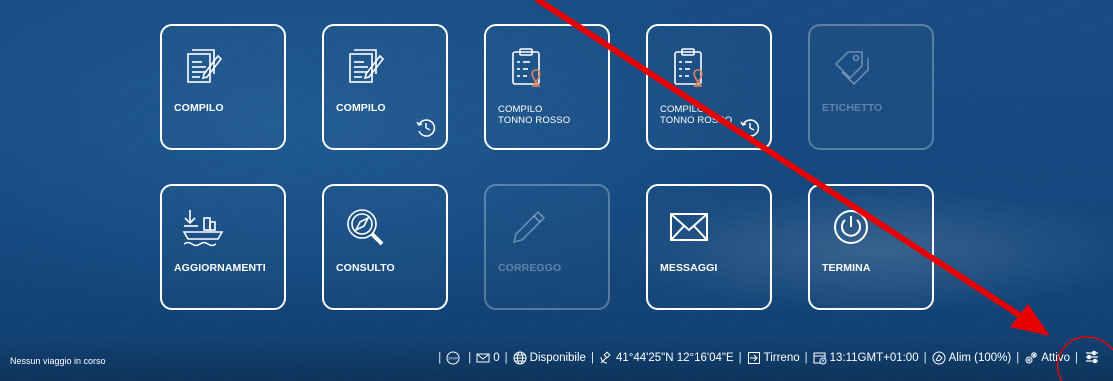  Describe the element at coordinates (1055, 358) in the screenshot. I see `service-status: Attivo` at that location.